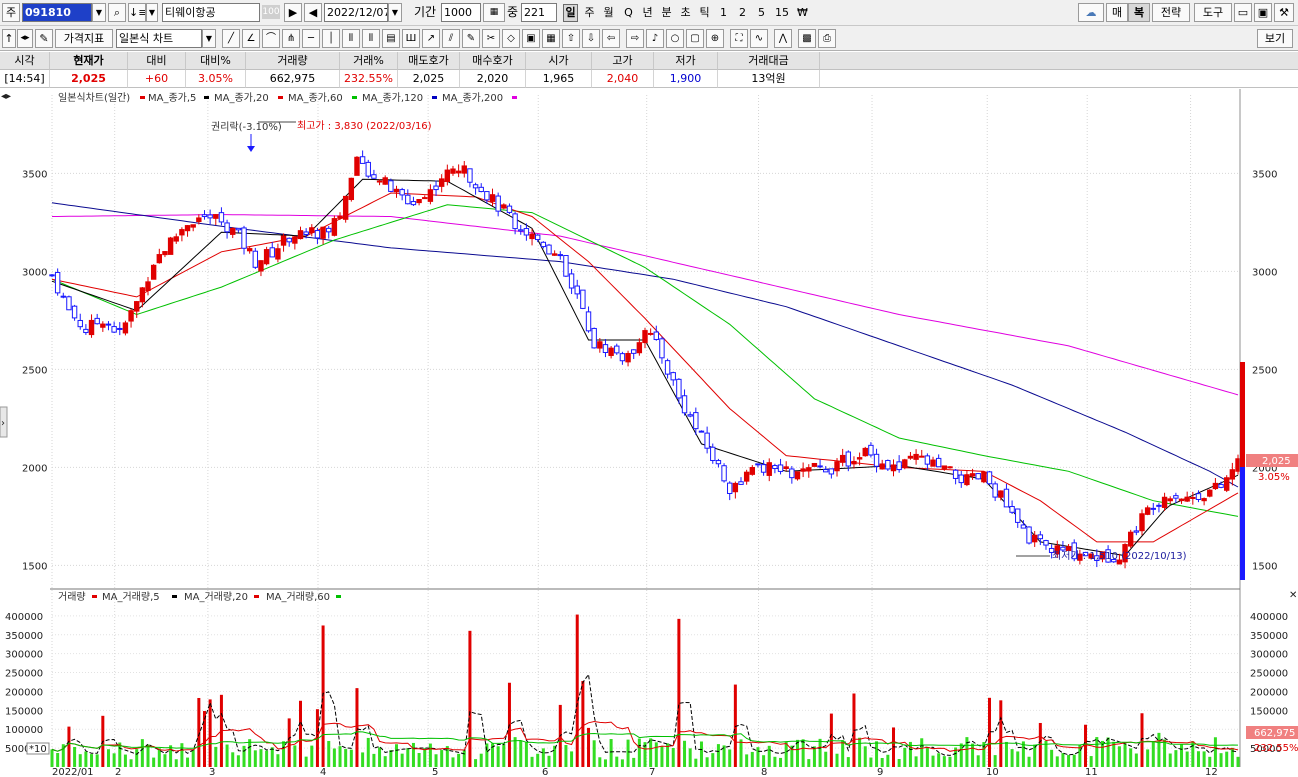 Image resolution: width=1298 pixels, height=777 pixels. I want to click on stock-name-input: 티웨이항공, so click(211, 12).